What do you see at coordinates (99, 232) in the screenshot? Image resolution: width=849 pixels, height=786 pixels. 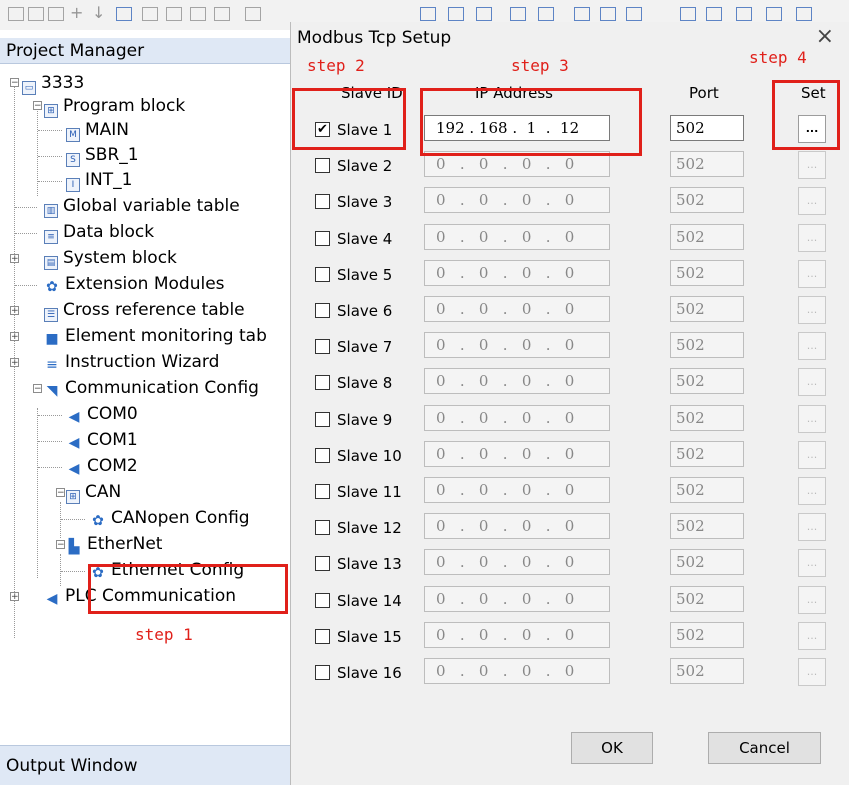 I see `tree-item-data-block: ≡ Data block` at bounding box center [99, 232].